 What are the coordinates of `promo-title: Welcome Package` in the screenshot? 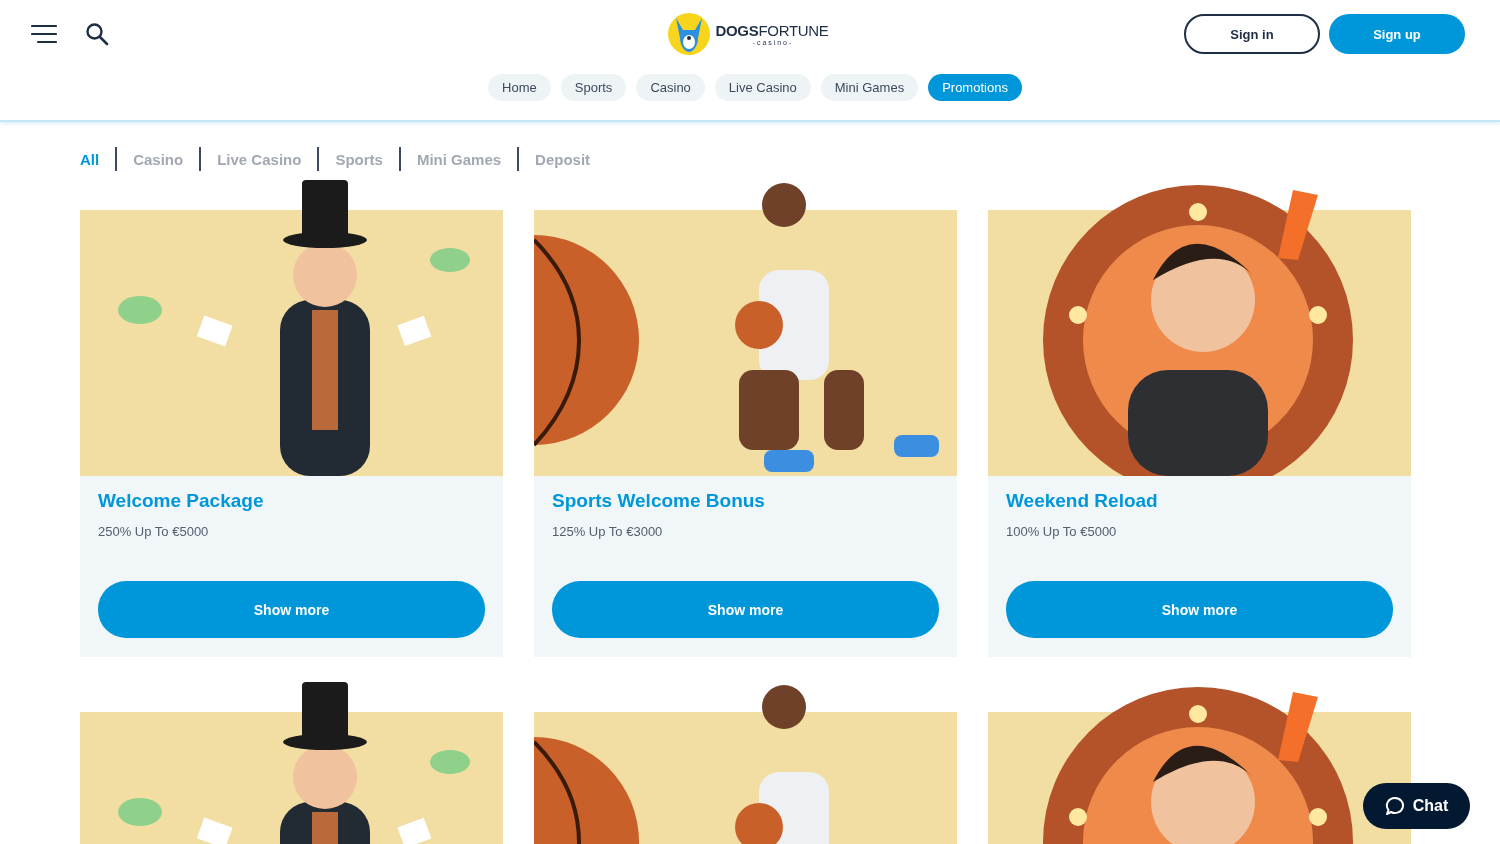 It's located at (181, 501).